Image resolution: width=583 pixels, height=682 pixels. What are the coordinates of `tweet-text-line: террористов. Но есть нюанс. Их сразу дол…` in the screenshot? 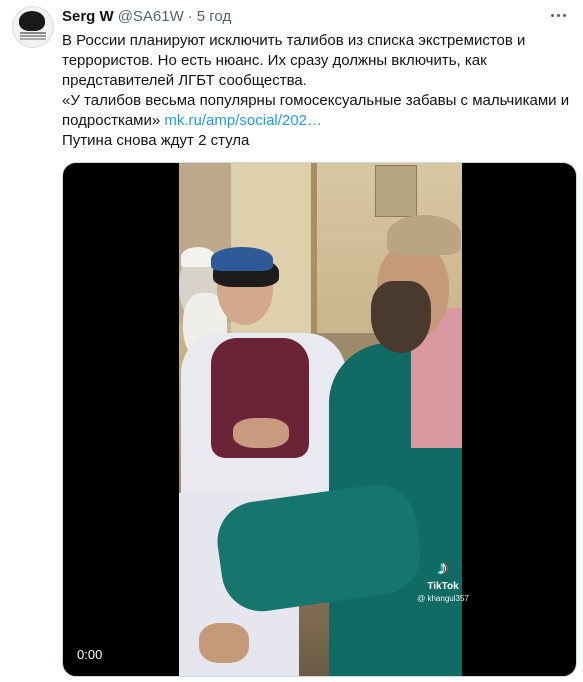 It's located at (274, 60).